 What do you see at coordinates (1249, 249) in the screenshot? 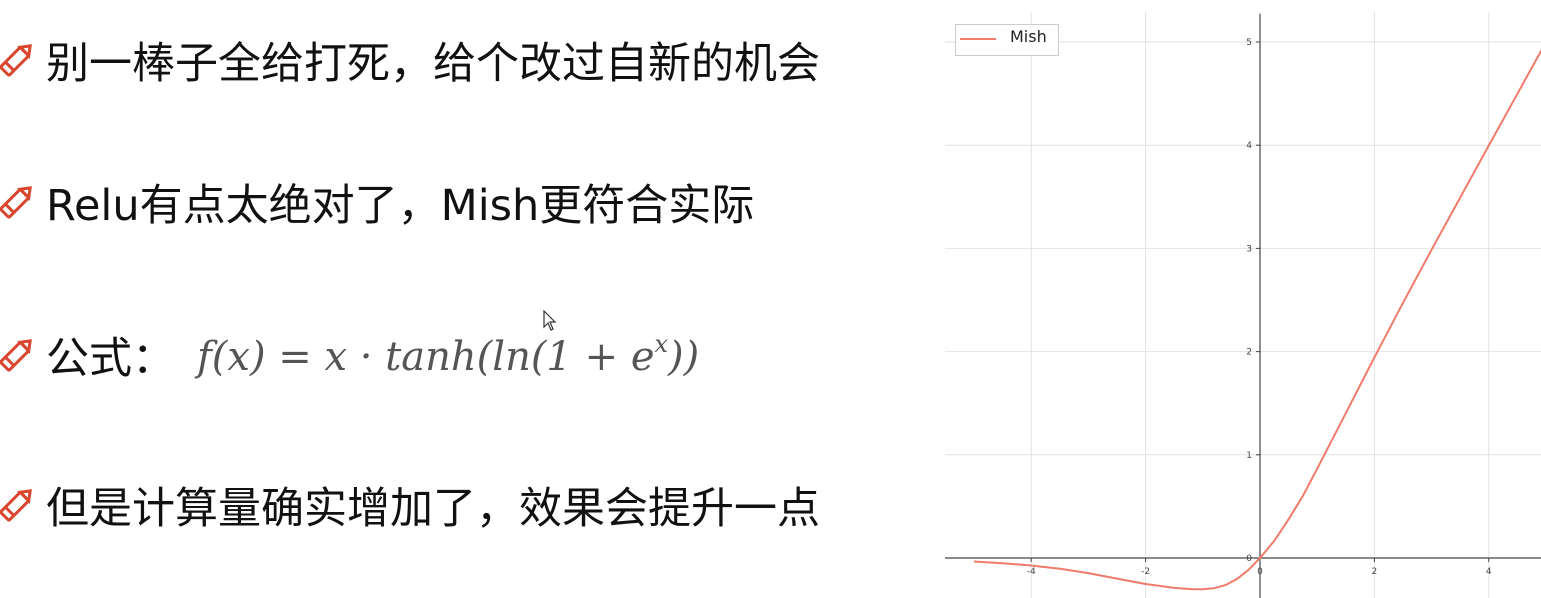
I see `y-tick-label: 3` at bounding box center [1249, 249].